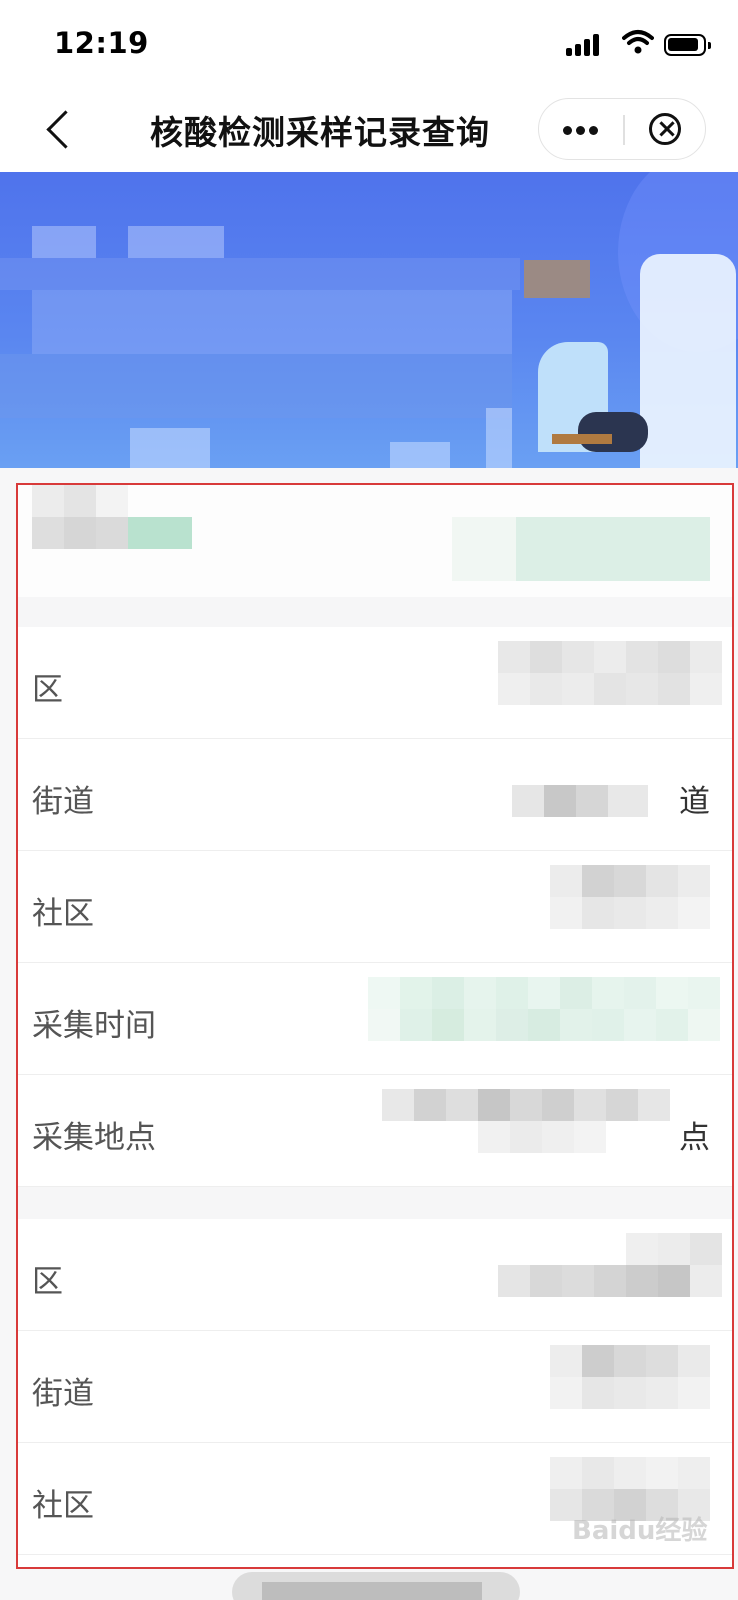 The height and width of the screenshot is (1600, 738). What do you see at coordinates (369, 44) in the screenshot?
I see `status-bar: 12:19` at bounding box center [369, 44].